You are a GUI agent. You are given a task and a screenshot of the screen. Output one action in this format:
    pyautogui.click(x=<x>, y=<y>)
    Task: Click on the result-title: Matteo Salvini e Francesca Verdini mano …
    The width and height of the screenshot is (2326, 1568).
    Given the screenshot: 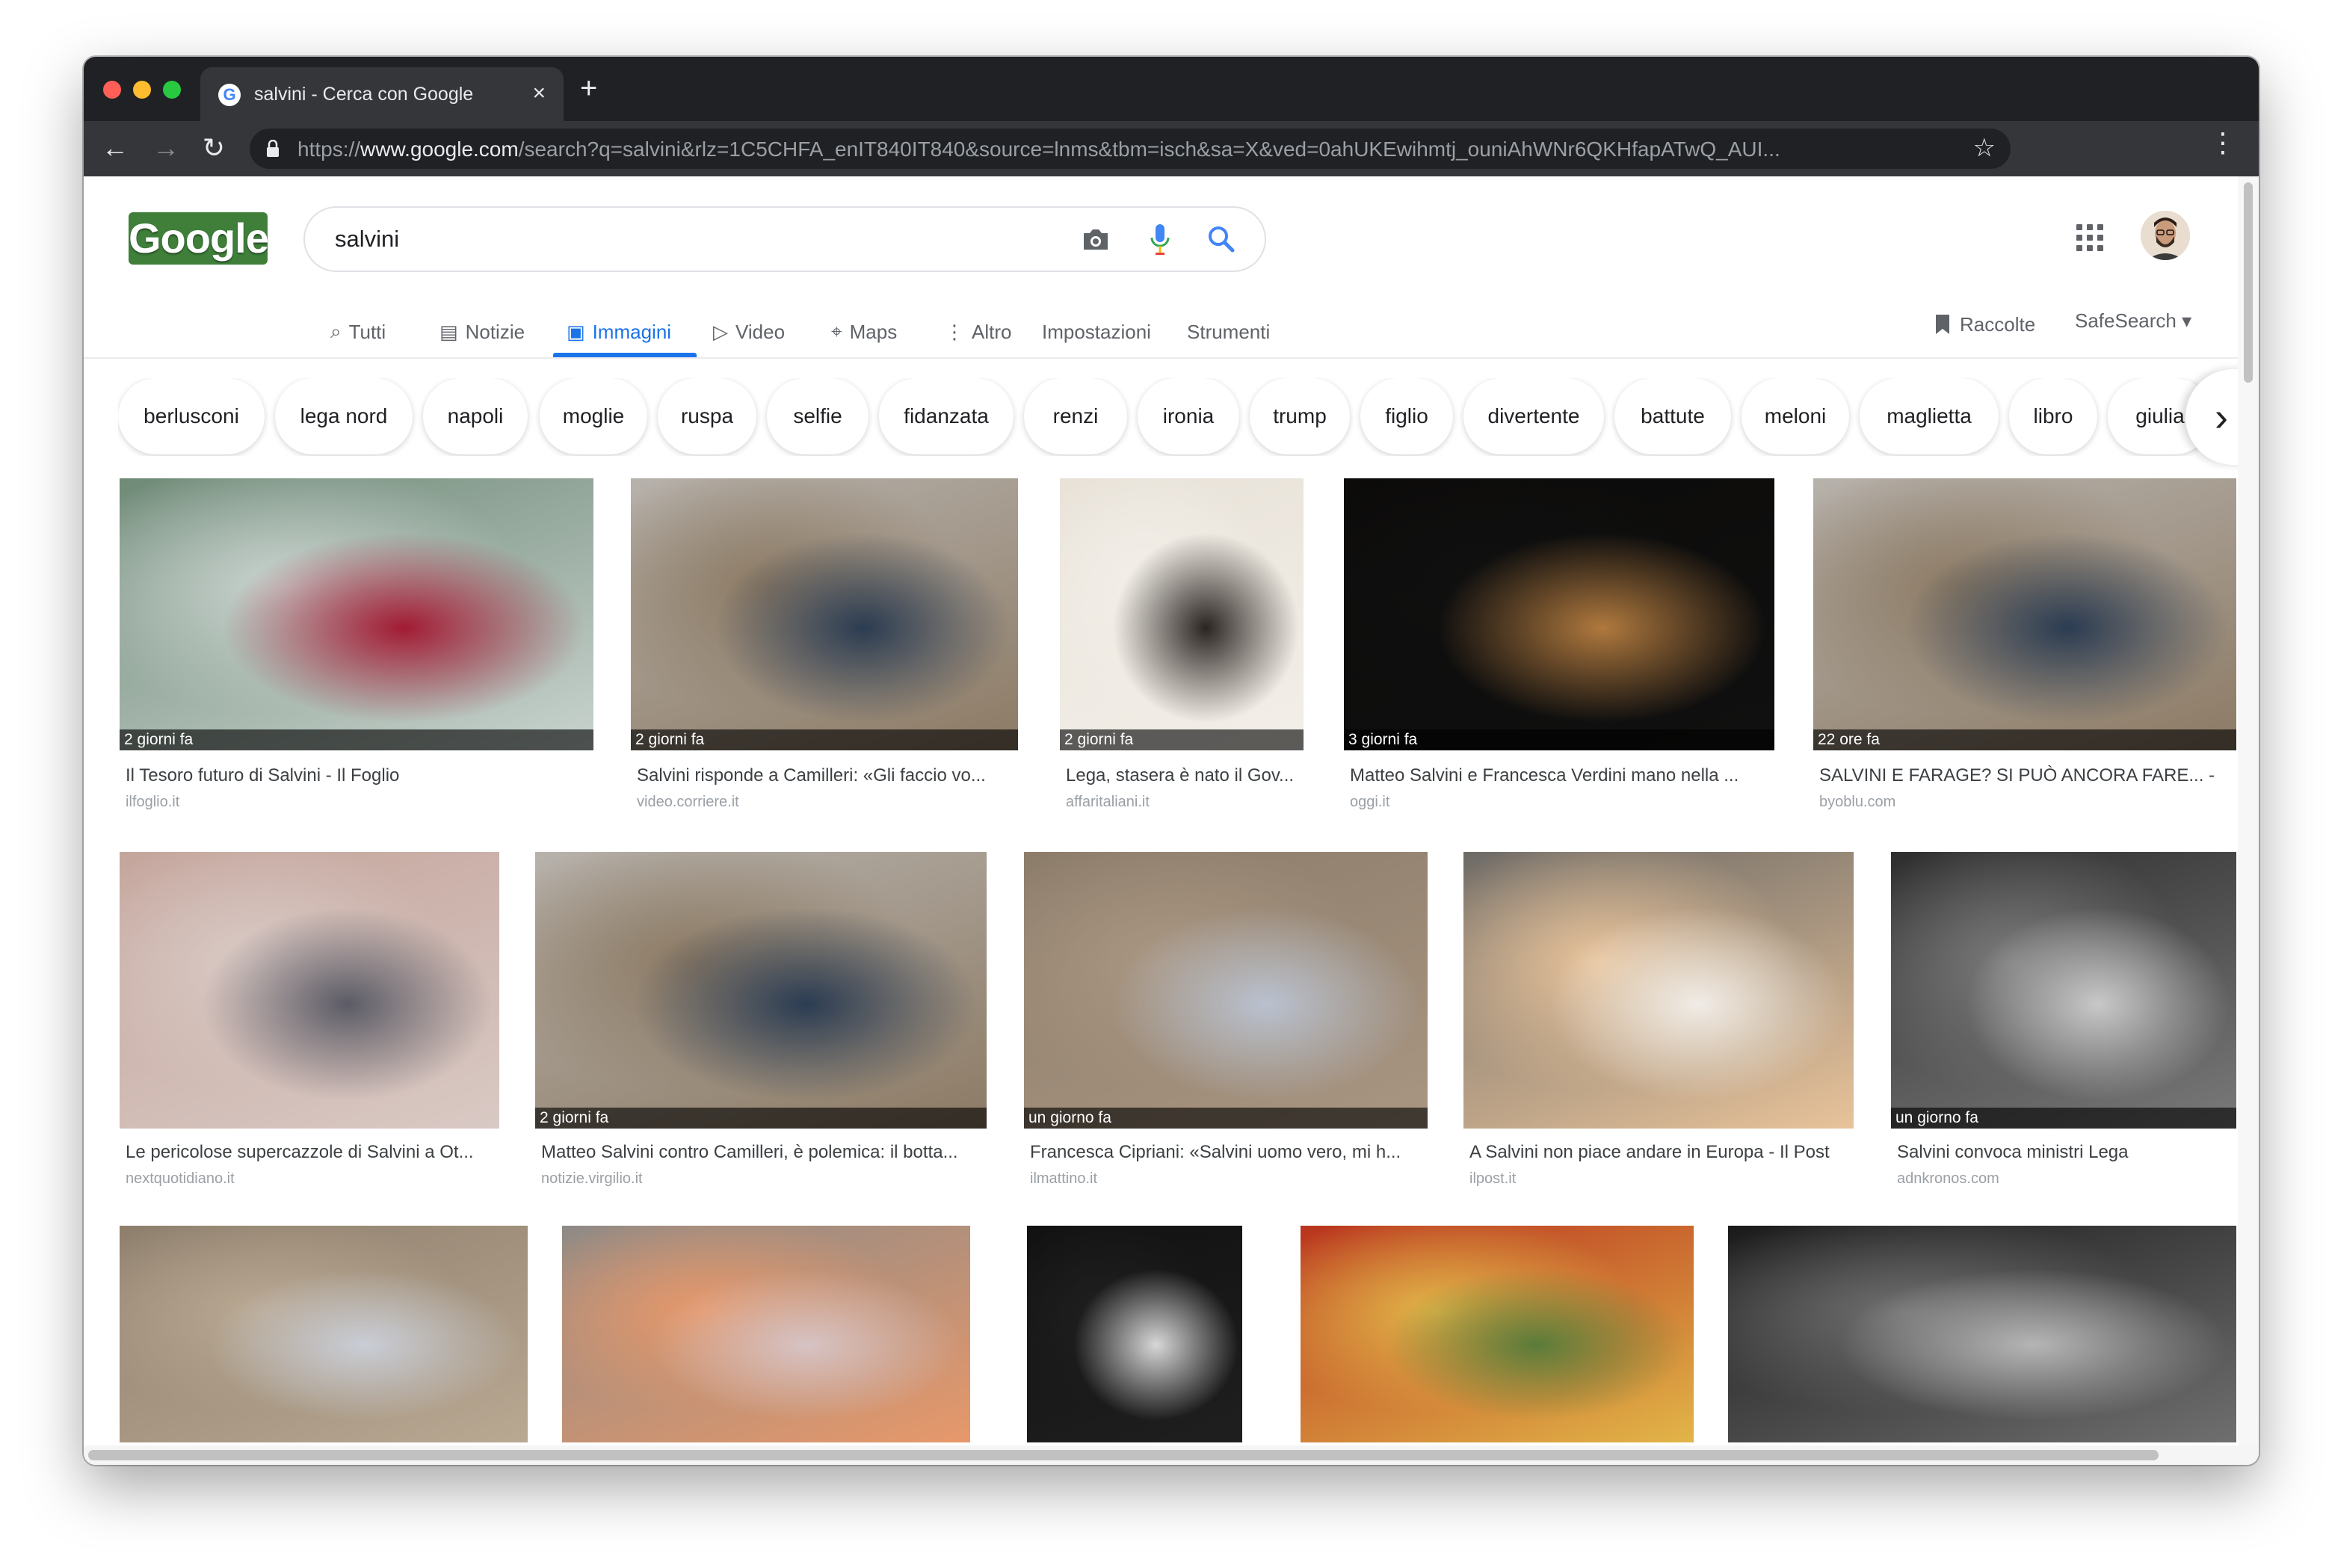 What is the action you would take?
    pyautogui.click(x=1559, y=775)
    